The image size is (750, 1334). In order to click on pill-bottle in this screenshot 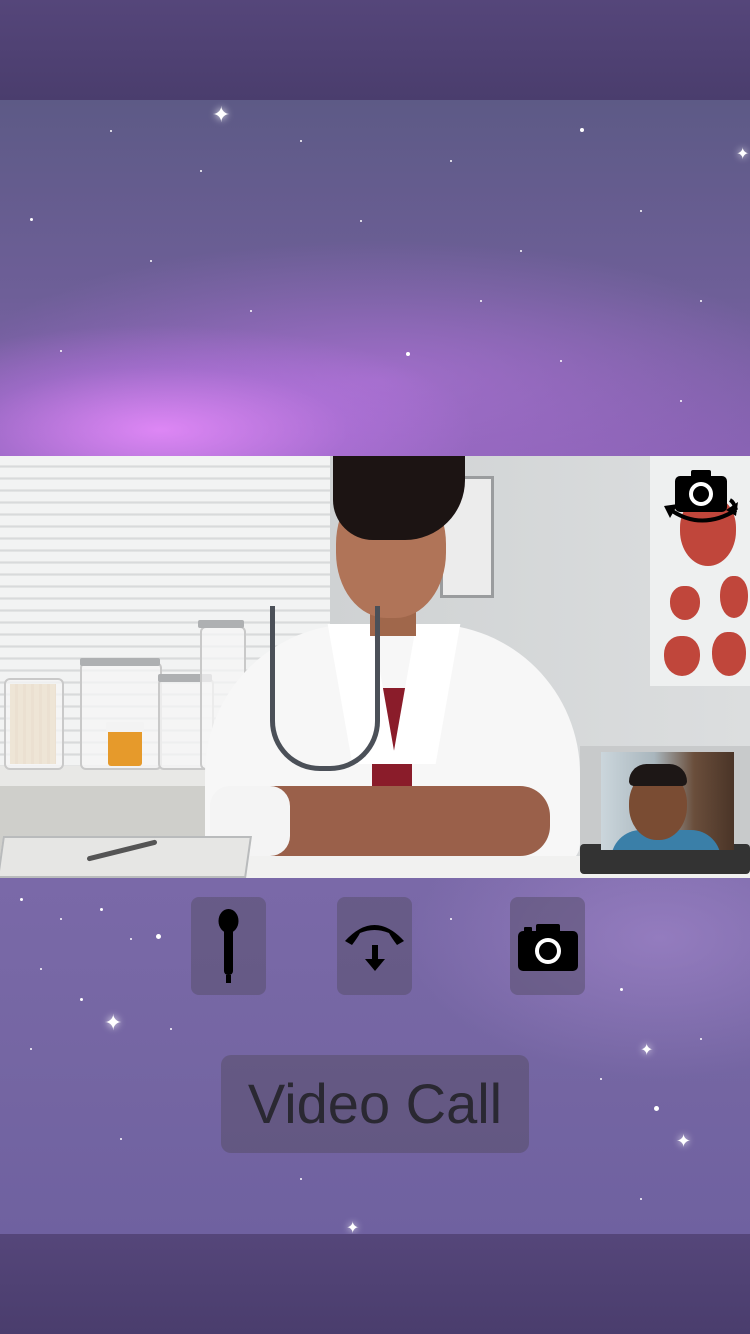, I will do `click(125, 746)`.